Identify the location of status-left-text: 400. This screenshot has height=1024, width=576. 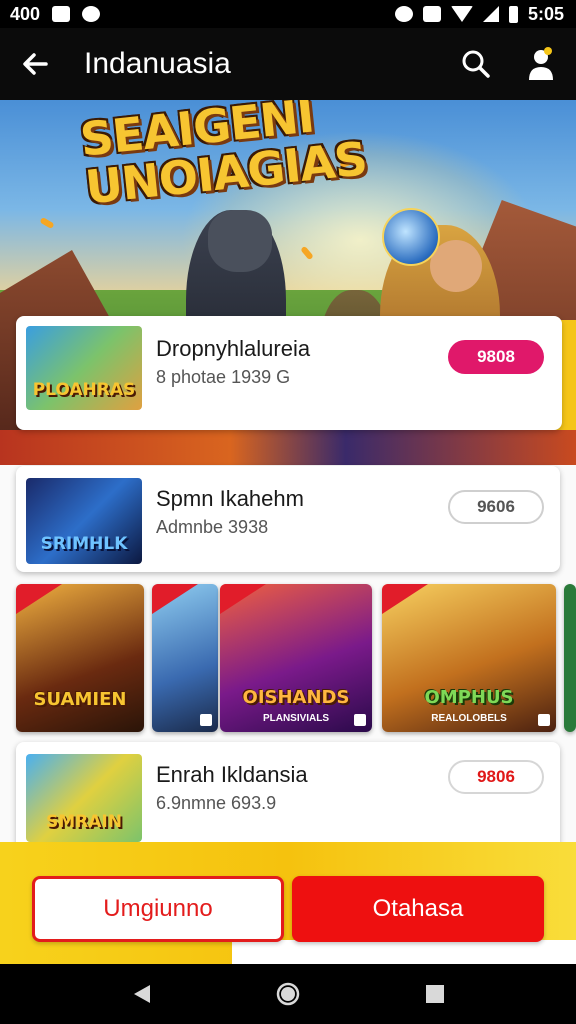
(25, 13).